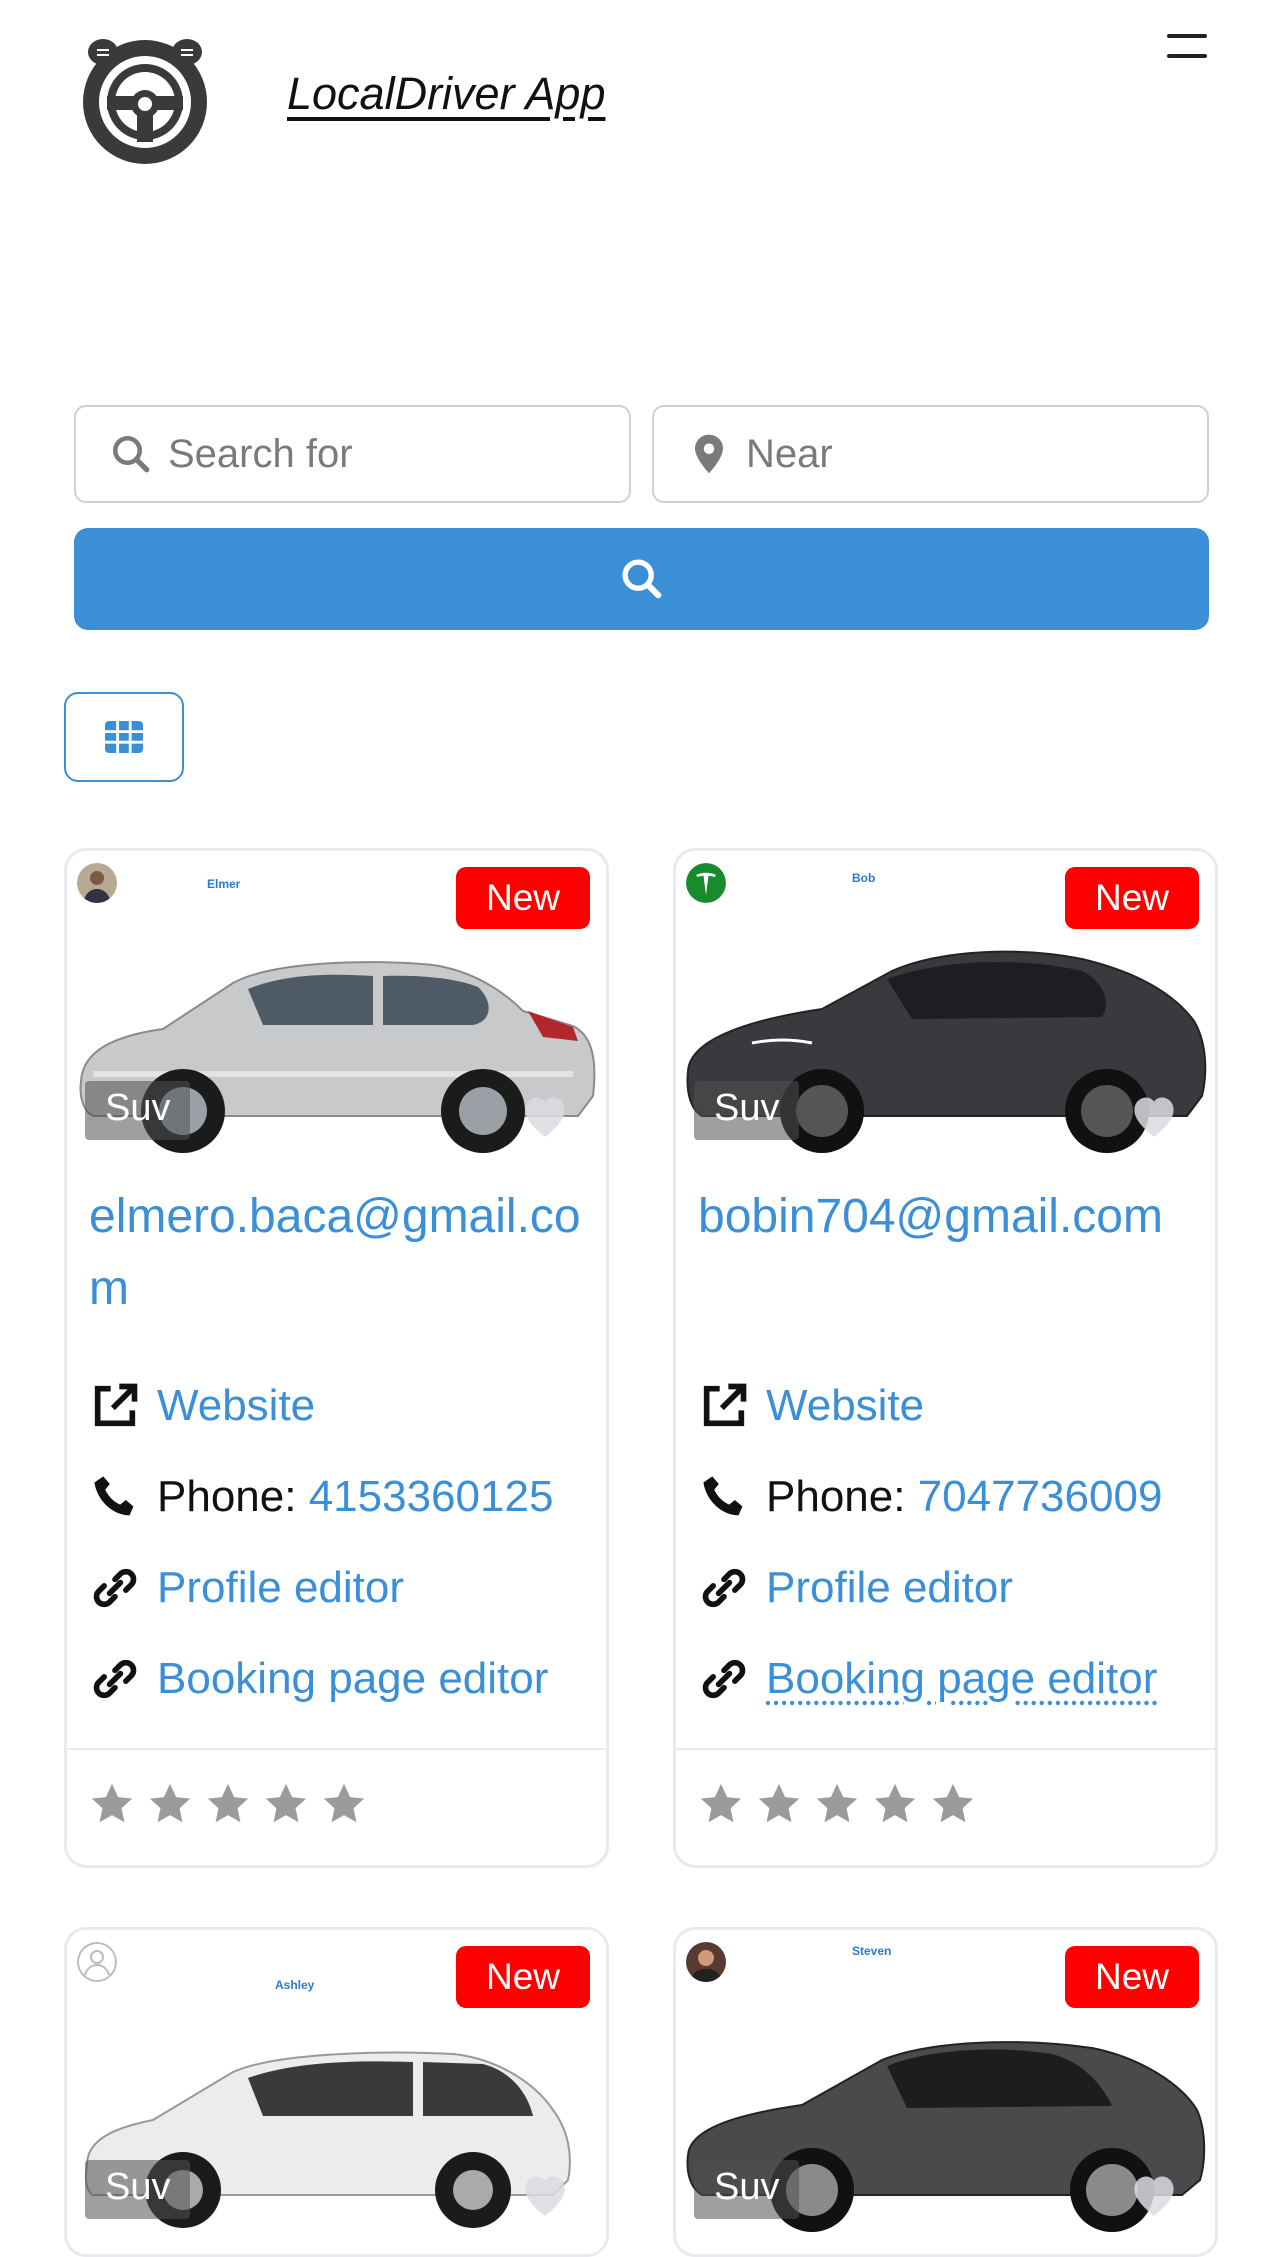  I want to click on phone-link: 7047736009, so click(1040, 1497).